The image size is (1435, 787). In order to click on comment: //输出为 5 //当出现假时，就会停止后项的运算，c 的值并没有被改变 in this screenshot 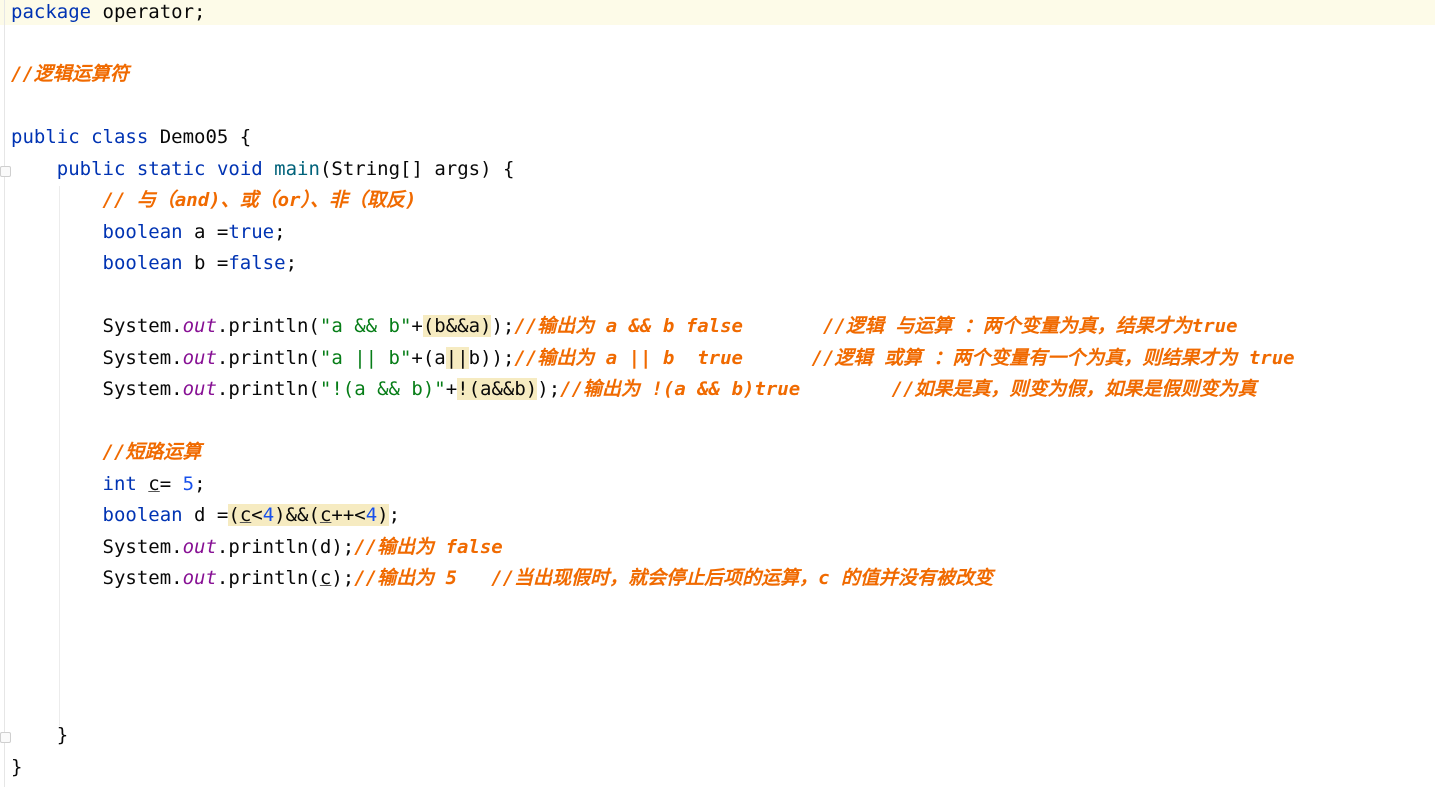, I will do `click(674, 578)`.